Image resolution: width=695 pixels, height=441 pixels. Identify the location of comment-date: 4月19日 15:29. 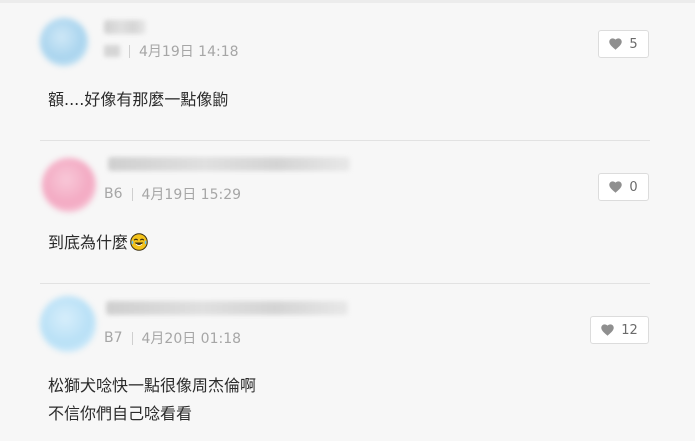
(191, 195).